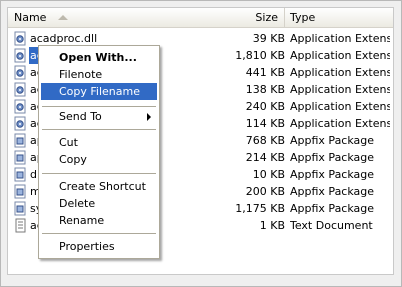 This screenshot has height=287, width=402. I want to click on column-header-type-label: Type, so click(303, 17).